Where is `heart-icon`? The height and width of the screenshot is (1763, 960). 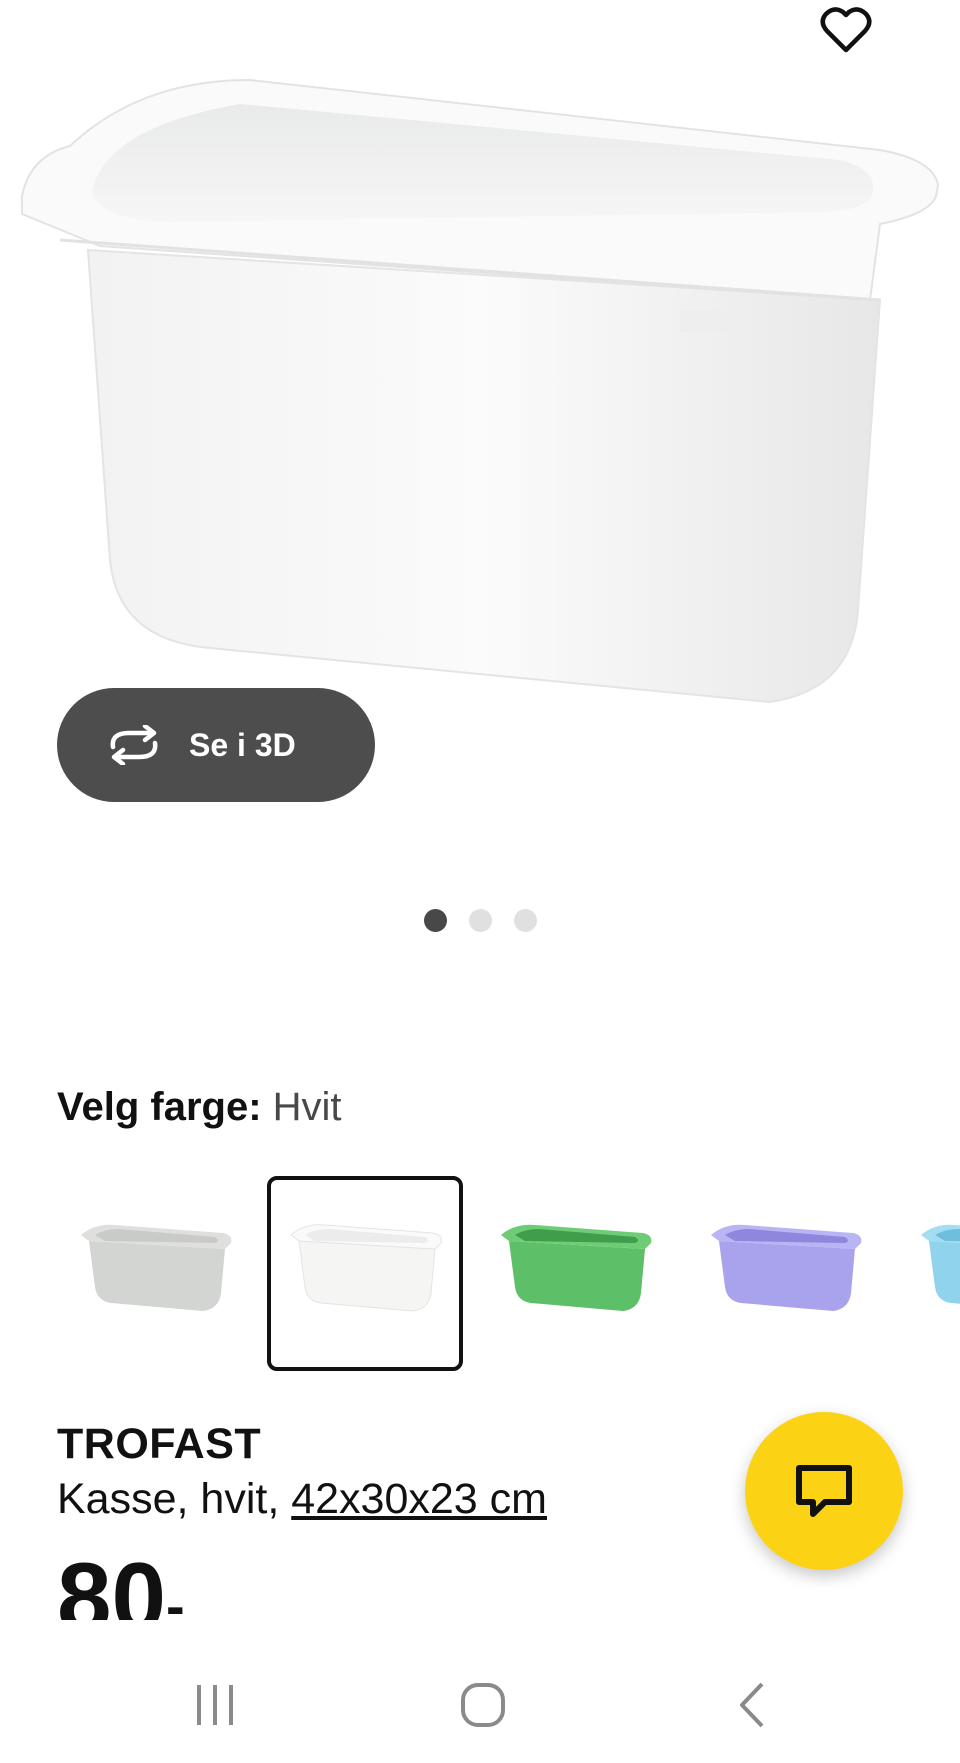 heart-icon is located at coordinates (846, 30).